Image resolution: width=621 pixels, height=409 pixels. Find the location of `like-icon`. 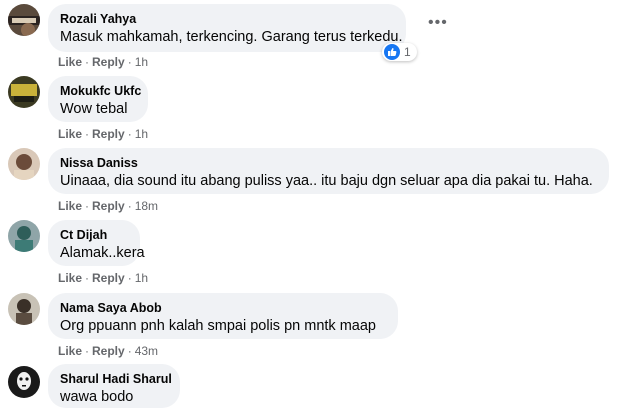

like-icon is located at coordinates (392, 52).